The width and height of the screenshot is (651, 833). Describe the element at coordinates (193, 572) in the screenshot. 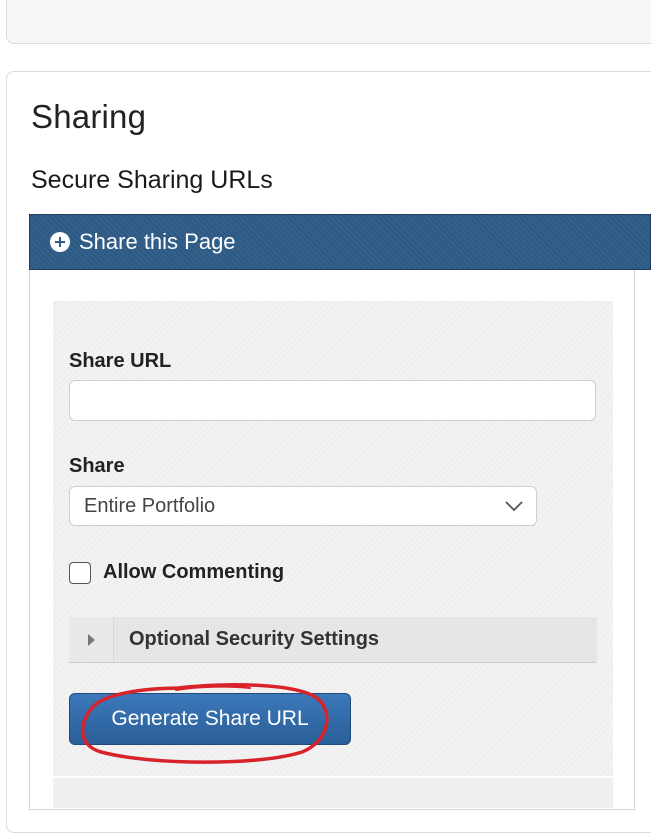

I see `allow-commenting-label: Allow Commenting` at that location.